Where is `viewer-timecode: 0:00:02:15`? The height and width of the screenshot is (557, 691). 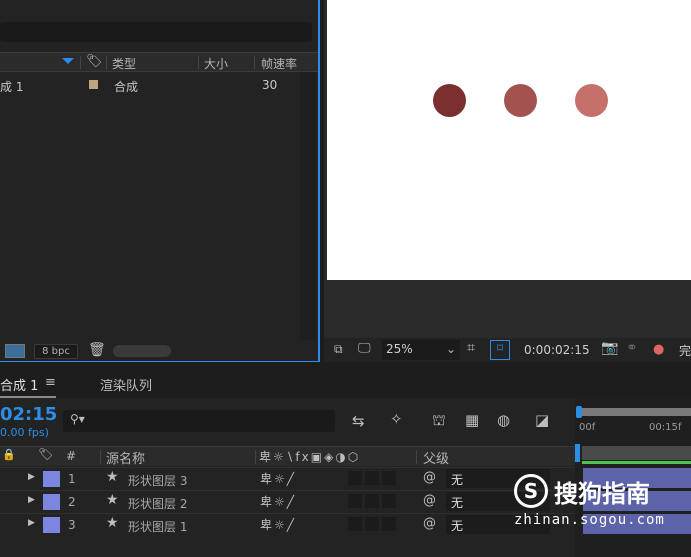
viewer-timecode: 0:00:02:15 is located at coordinates (557, 350).